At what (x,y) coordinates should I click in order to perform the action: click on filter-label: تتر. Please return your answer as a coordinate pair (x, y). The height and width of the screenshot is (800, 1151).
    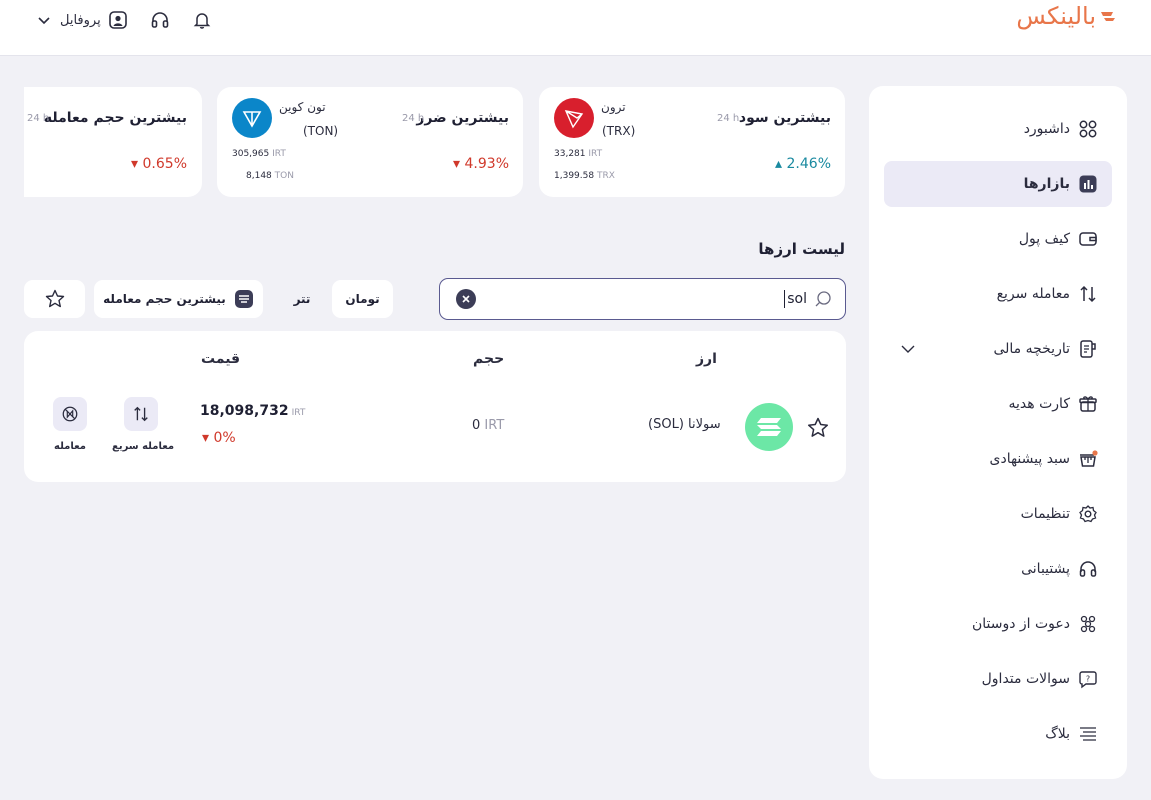
    Looking at the image, I should click on (302, 299).